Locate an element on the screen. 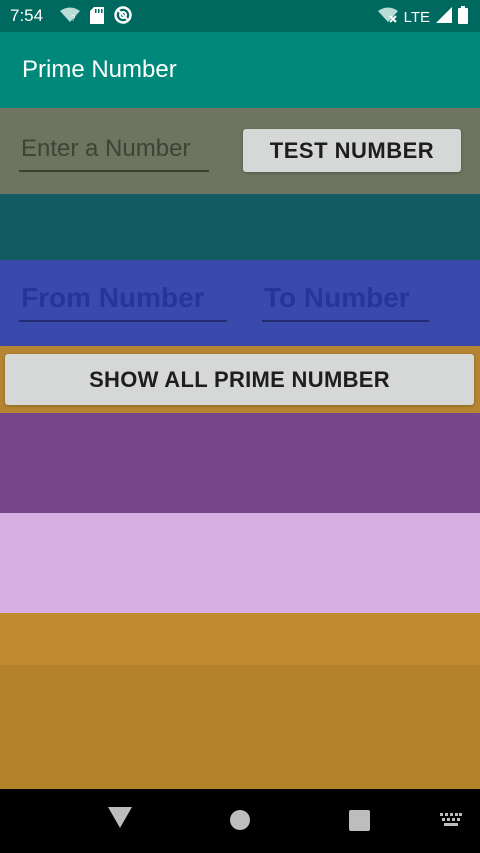  range-button-row: SHOW ALL PRIME NUMBER is located at coordinates (240, 379).